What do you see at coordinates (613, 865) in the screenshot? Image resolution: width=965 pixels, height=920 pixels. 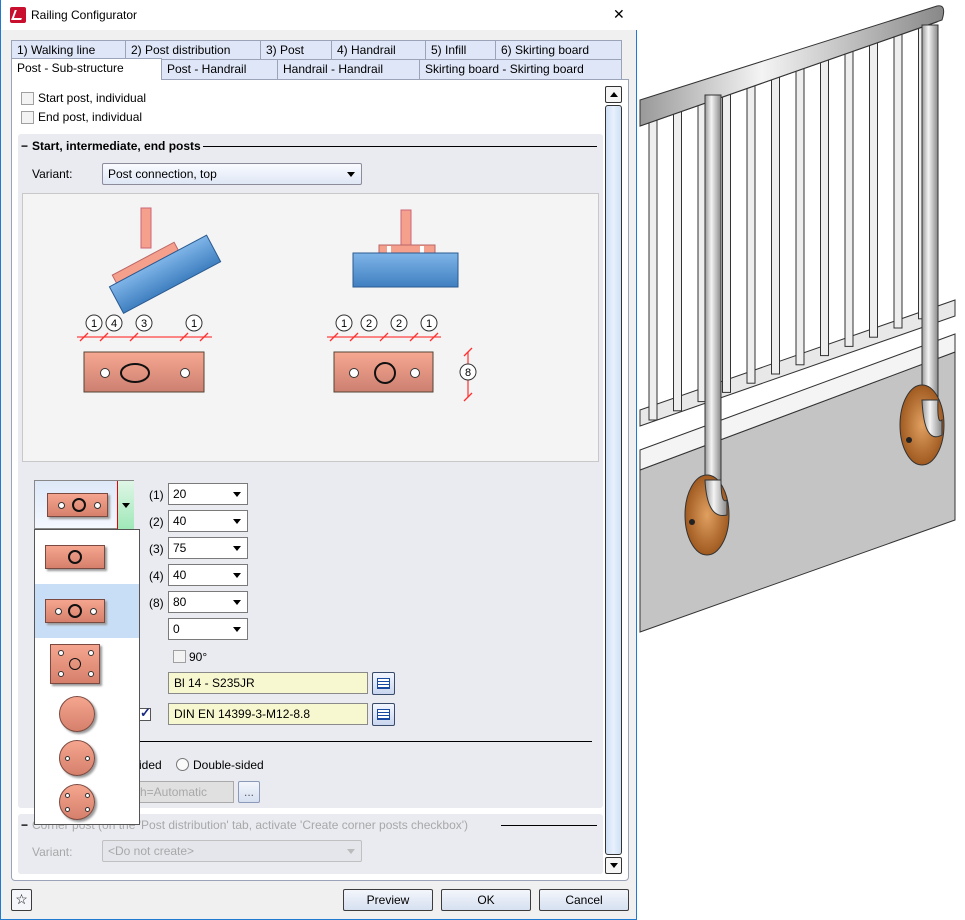 I see `scroll-down-button` at bounding box center [613, 865].